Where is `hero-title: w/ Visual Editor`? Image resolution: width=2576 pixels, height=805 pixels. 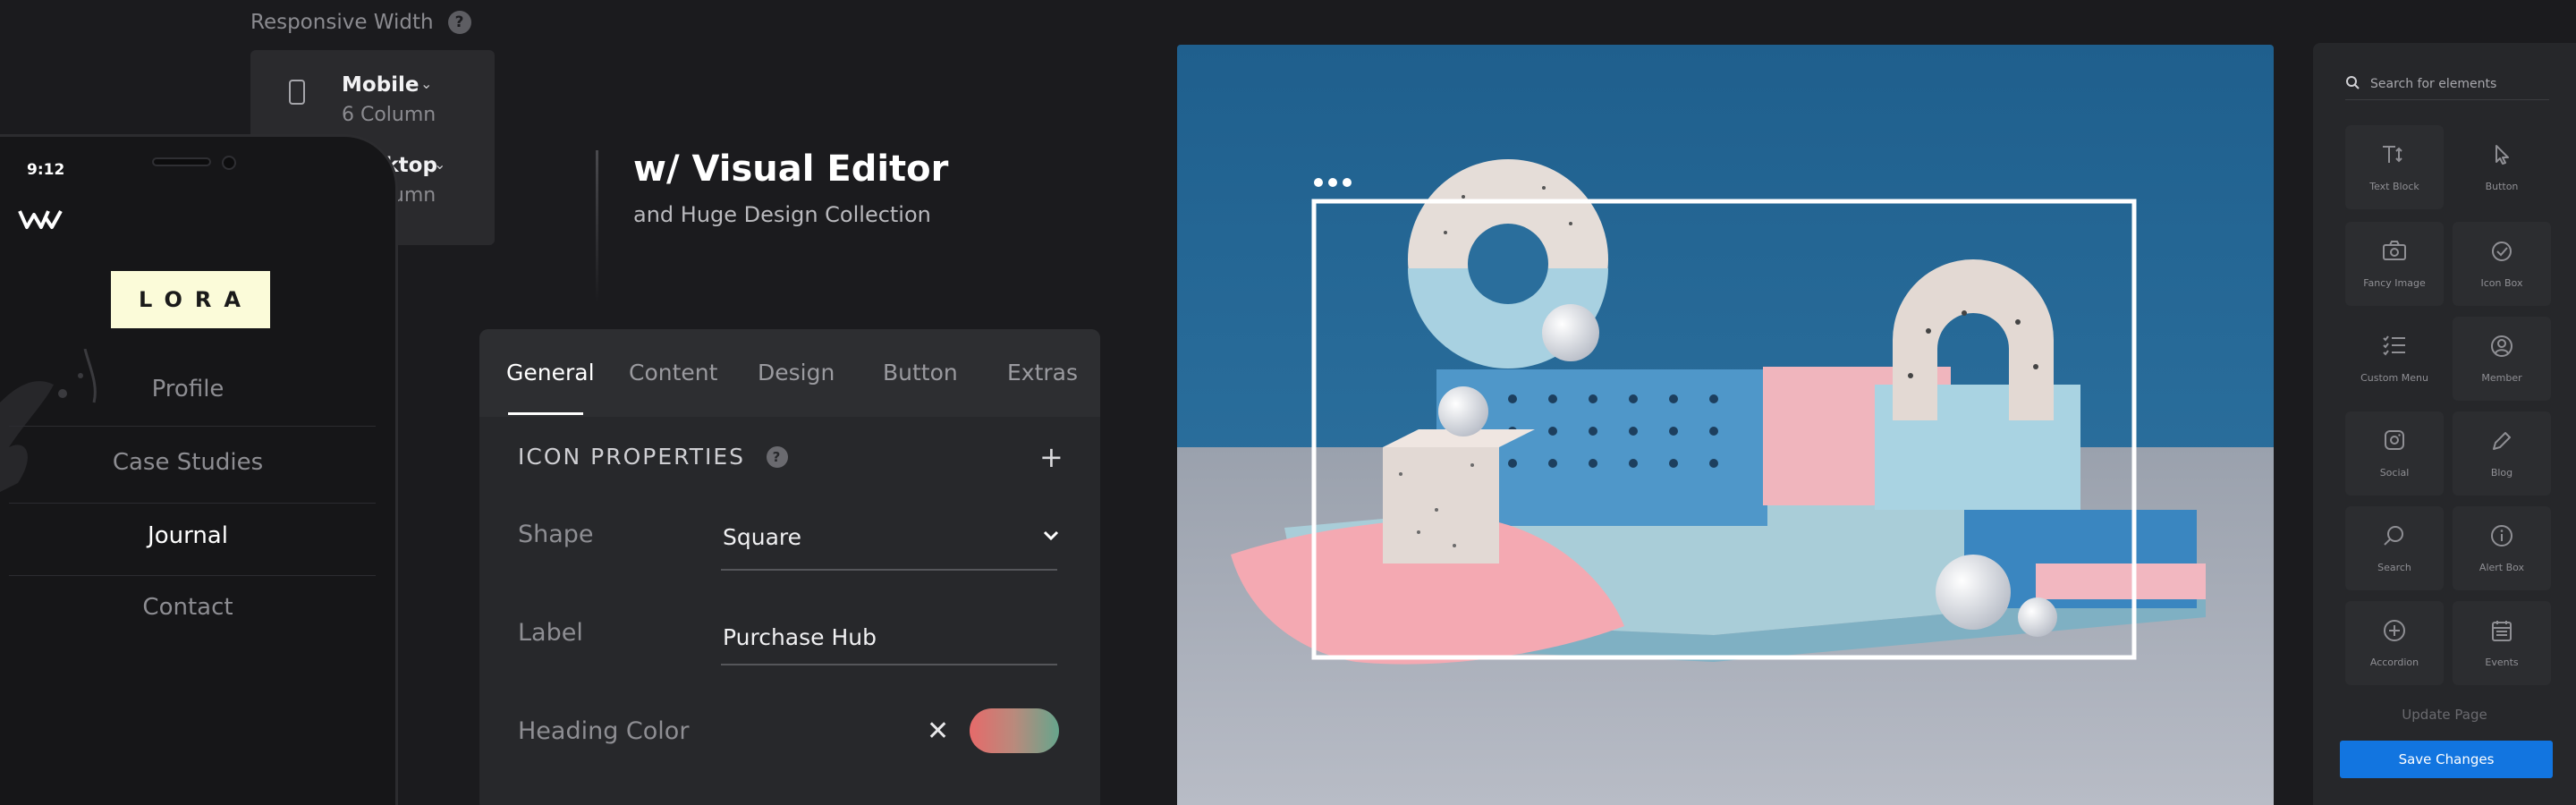 hero-title: w/ Visual Editor is located at coordinates (791, 169).